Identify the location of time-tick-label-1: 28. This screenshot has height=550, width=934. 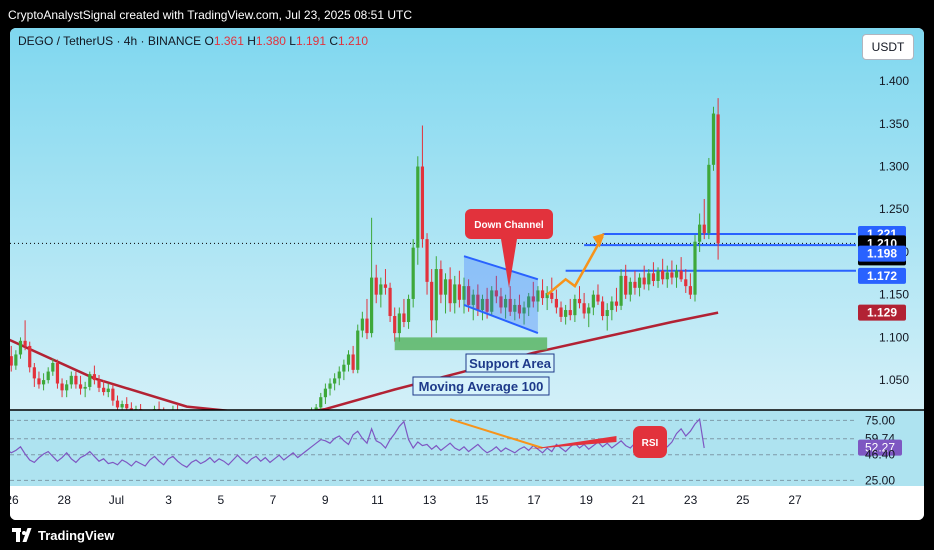
(65, 500).